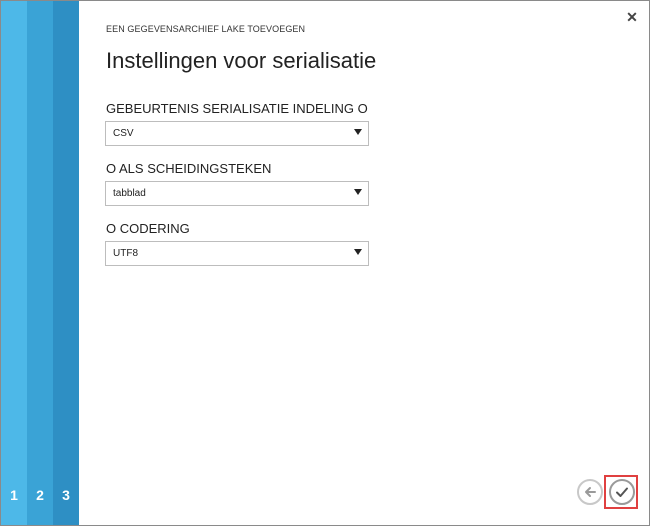 The image size is (650, 526). I want to click on wizard-steps: 1 2 3, so click(40, 263).